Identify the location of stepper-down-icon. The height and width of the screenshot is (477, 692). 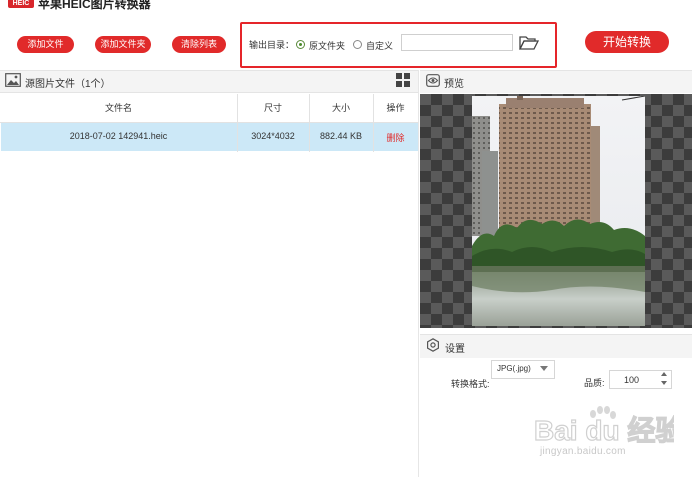
(664, 383).